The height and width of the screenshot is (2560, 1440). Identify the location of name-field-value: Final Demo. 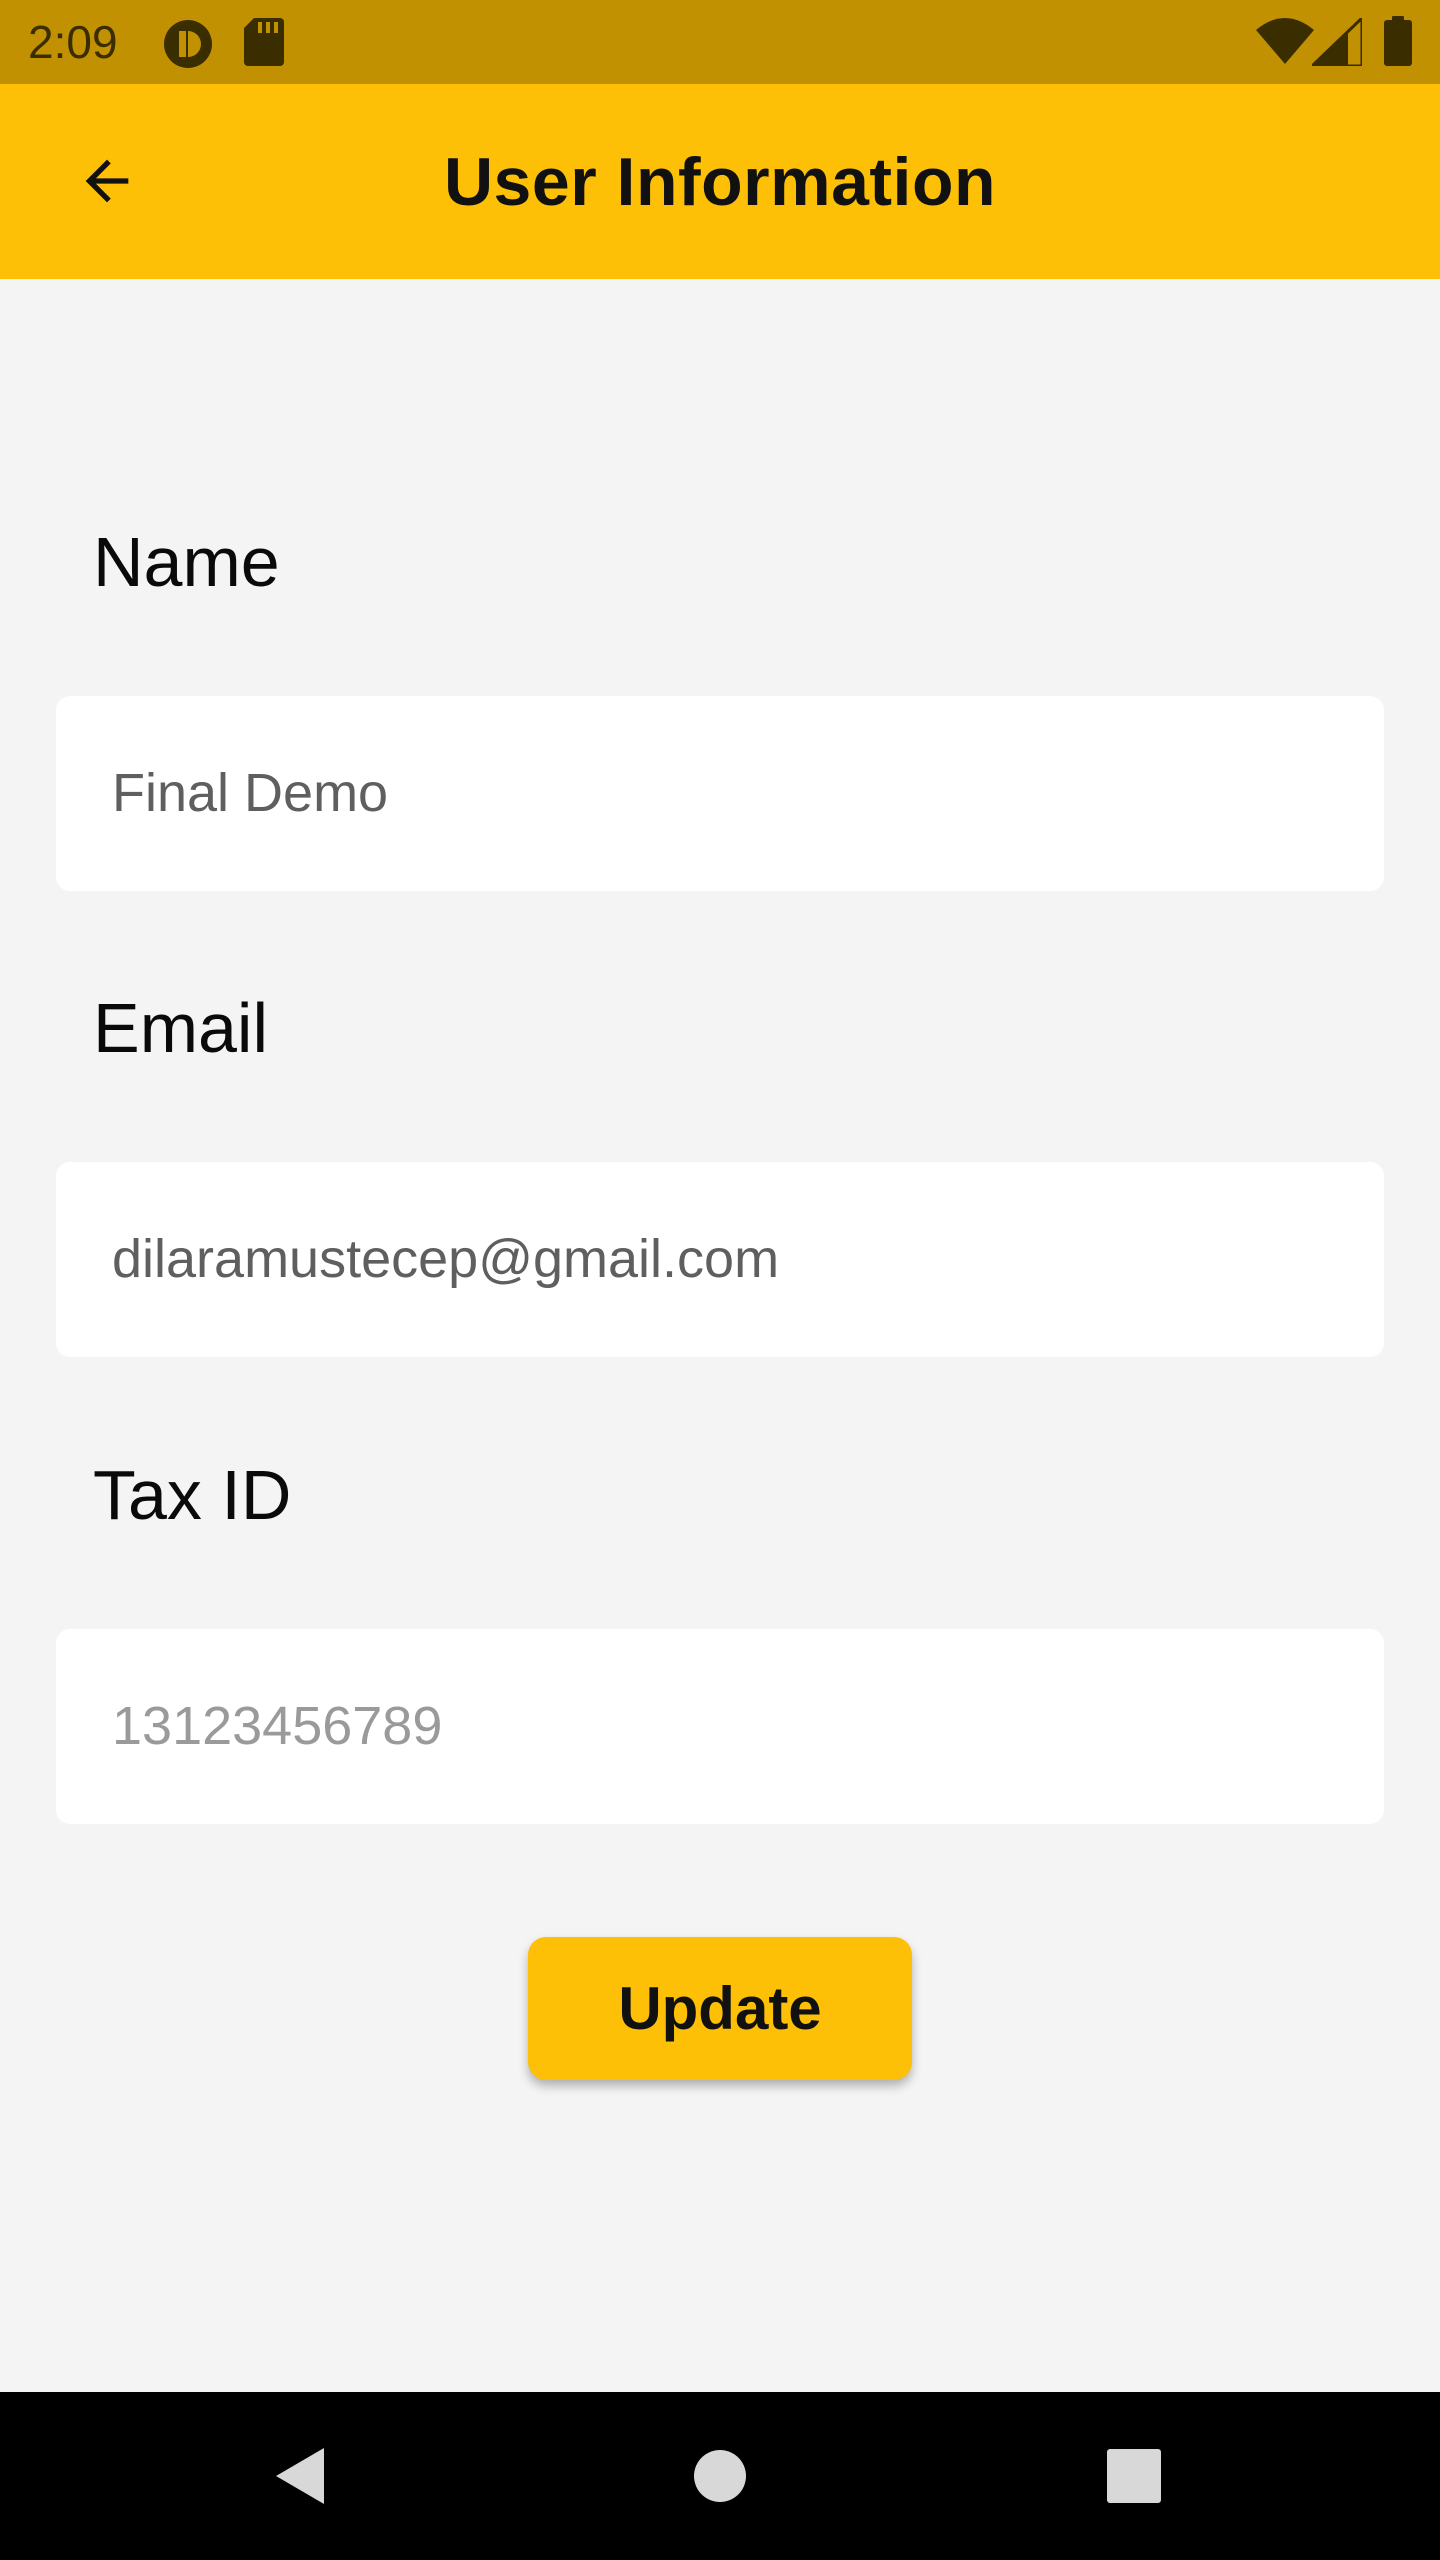
(250, 793).